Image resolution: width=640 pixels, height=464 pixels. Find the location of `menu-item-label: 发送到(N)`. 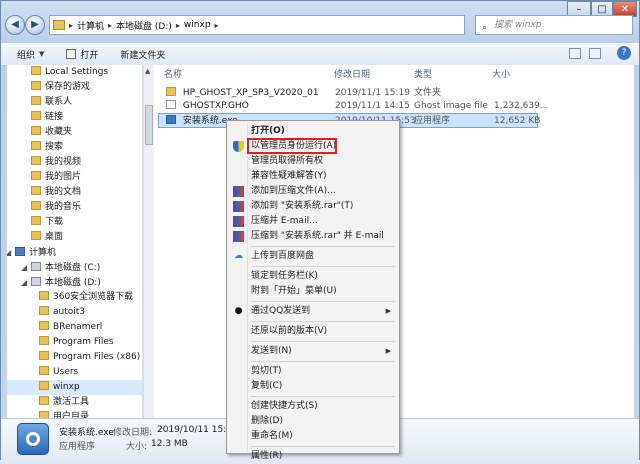

menu-item-label: 发送到(N) is located at coordinates (271, 351).